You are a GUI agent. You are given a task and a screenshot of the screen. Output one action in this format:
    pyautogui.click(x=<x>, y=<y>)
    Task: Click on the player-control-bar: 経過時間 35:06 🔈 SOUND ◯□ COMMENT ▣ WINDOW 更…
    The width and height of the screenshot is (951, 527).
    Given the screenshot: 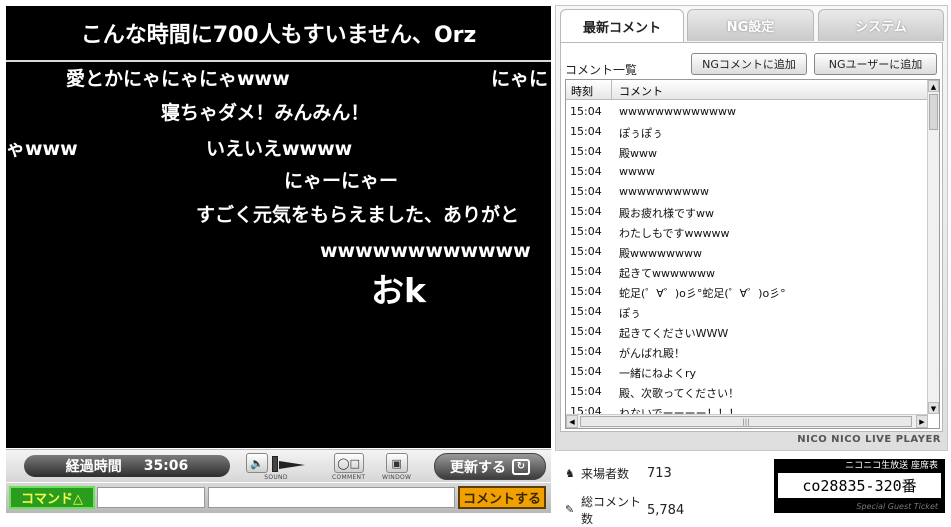 What is the action you would take?
    pyautogui.click(x=278, y=465)
    